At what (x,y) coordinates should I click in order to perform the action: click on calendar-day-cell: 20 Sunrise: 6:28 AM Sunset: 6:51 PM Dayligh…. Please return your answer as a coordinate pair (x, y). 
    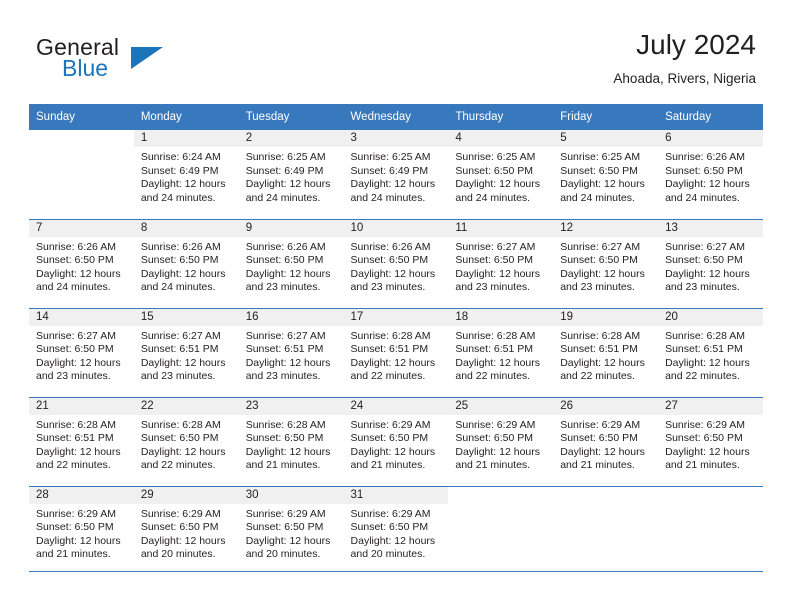
    Looking at the image, I should click on (710, 352).